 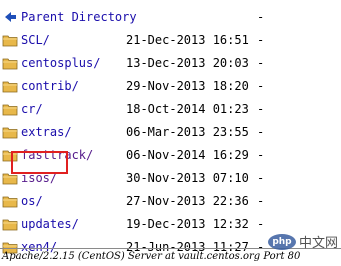 What do you see at coordinates (187, 63) in the screenshot?
I see `modified-date: 13-Dec-2013 20:03` at bounding box center [187, 63].